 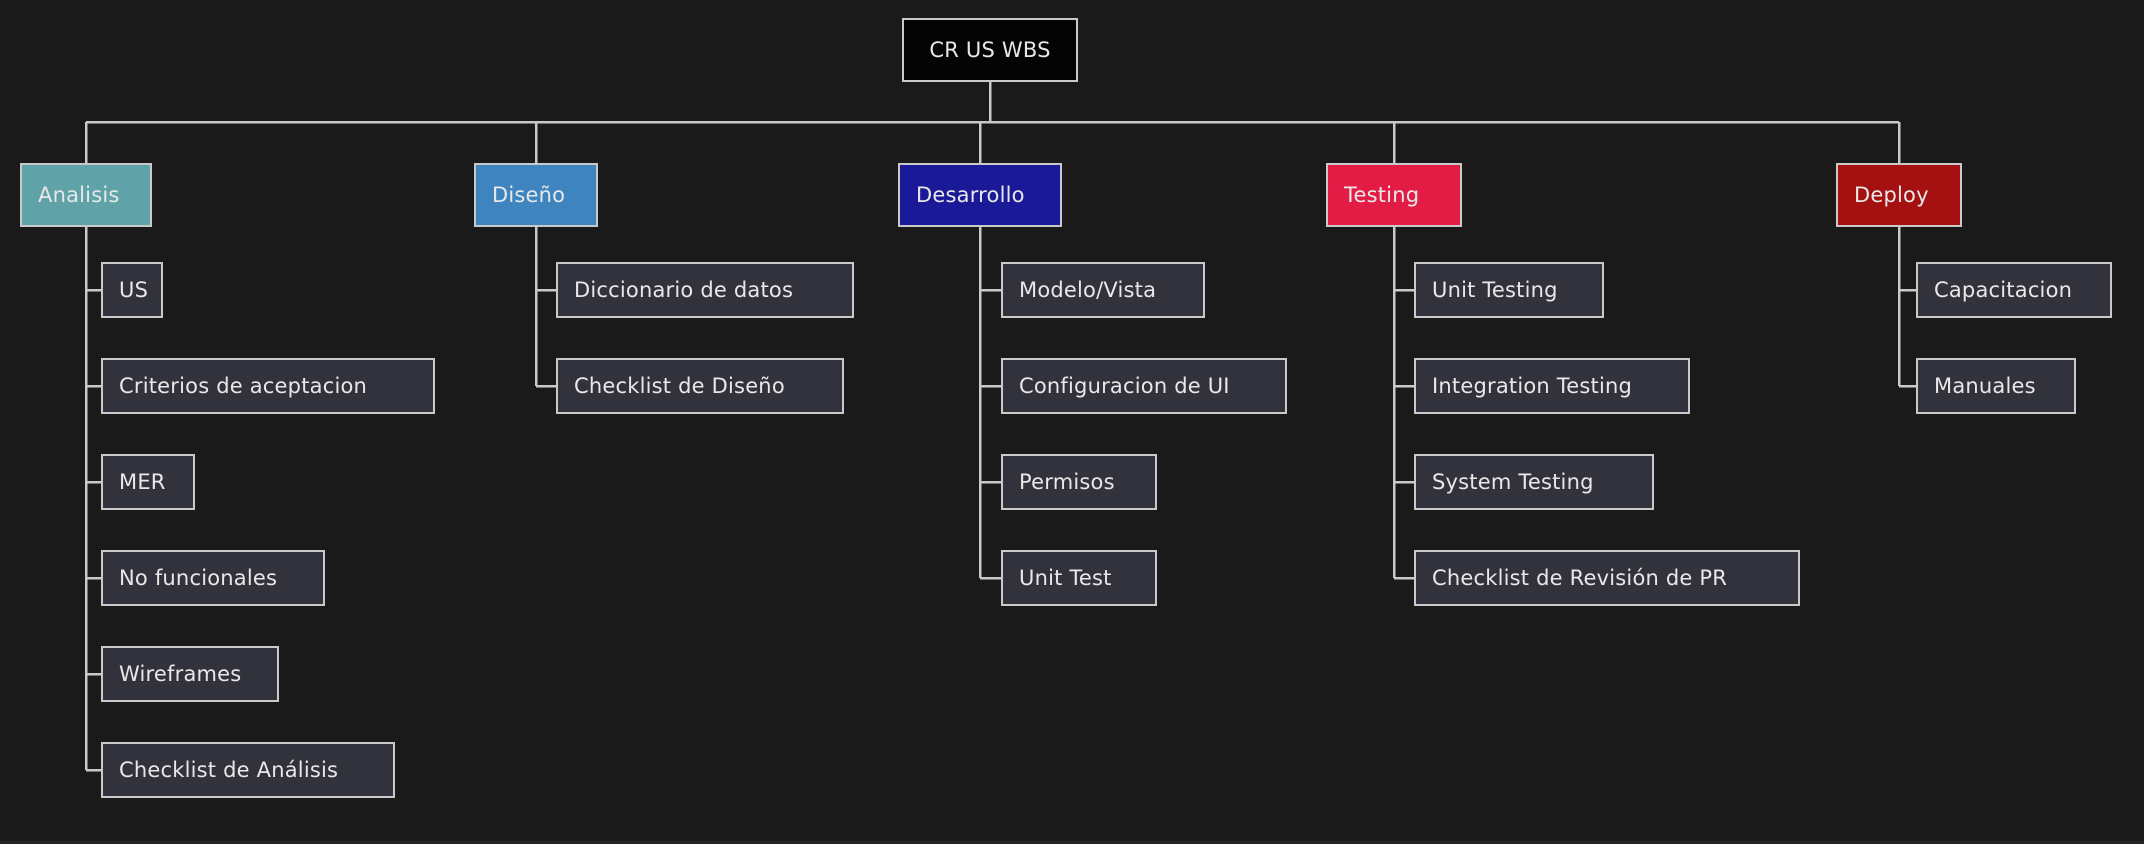 I want to click on leaf-node-checklist-de-analisis: Checklist de Análisis, so click(x=248, y=770).